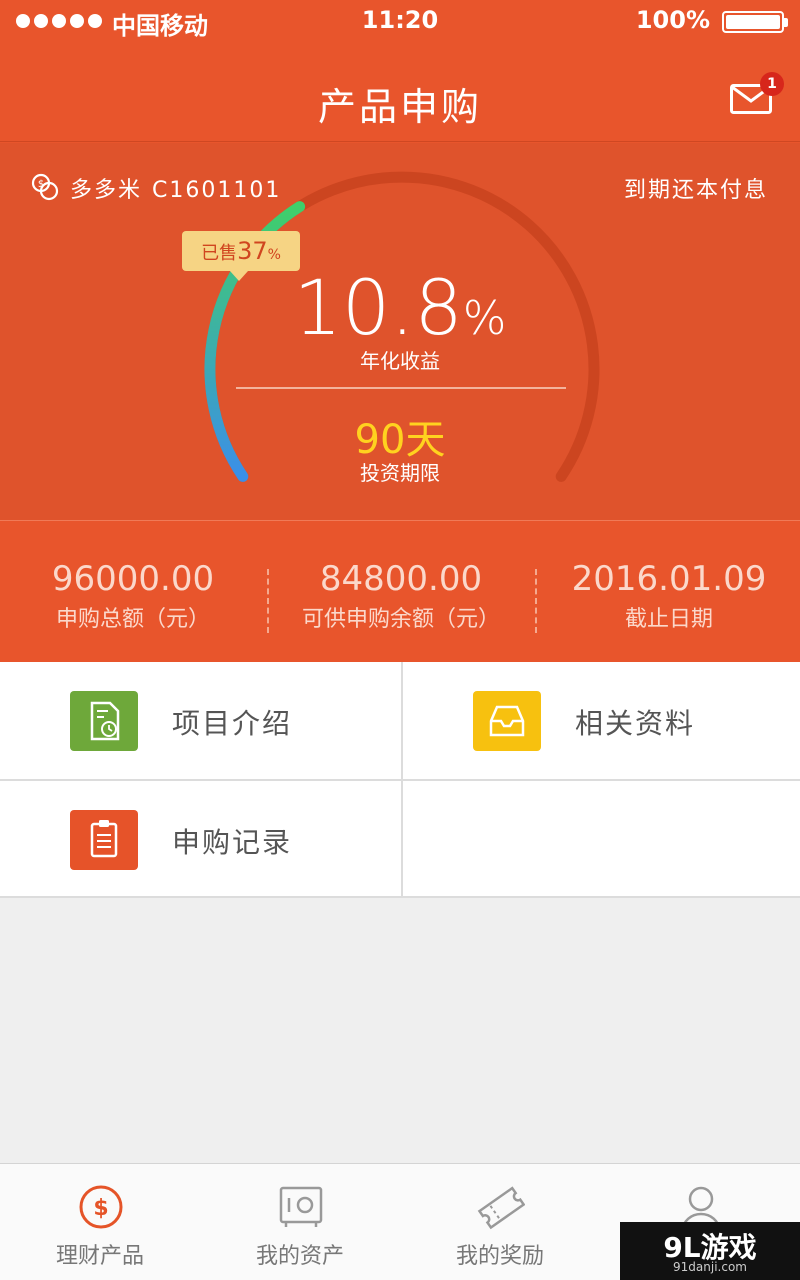  What do you see at coordinates (133, 579) in the screenshot?
I see `stat-value: 96000.00` at bounding box center [133, 579].